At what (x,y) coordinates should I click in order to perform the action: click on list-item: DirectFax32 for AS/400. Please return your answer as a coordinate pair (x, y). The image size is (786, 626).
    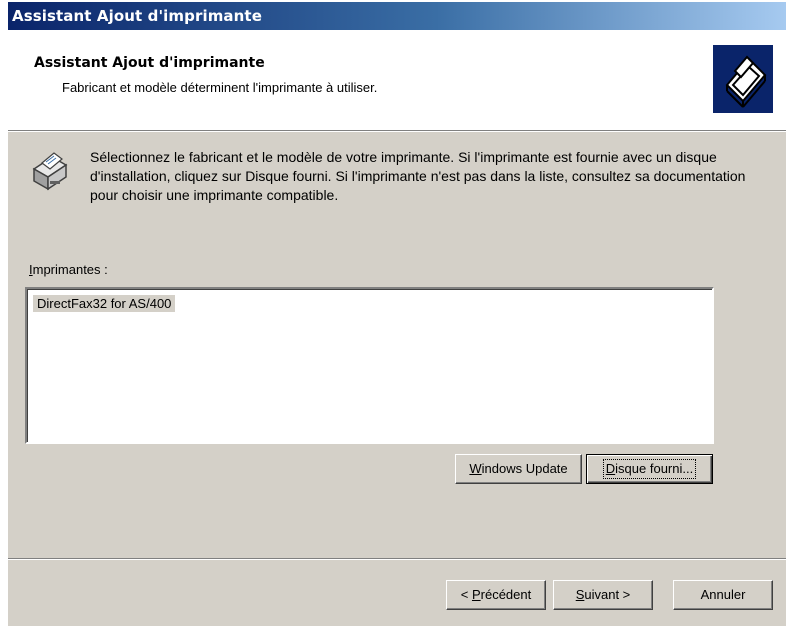
    Looking at the image, I should click on (104, 303).